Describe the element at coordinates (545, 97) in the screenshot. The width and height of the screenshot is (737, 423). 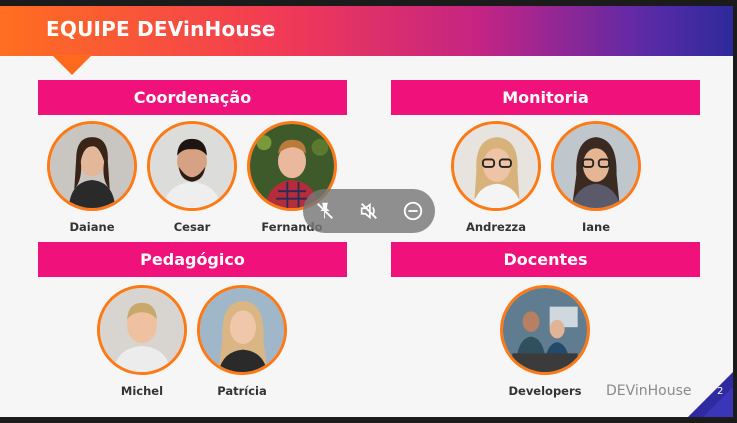
I see `section-monitoria: Monitoria` at that location.